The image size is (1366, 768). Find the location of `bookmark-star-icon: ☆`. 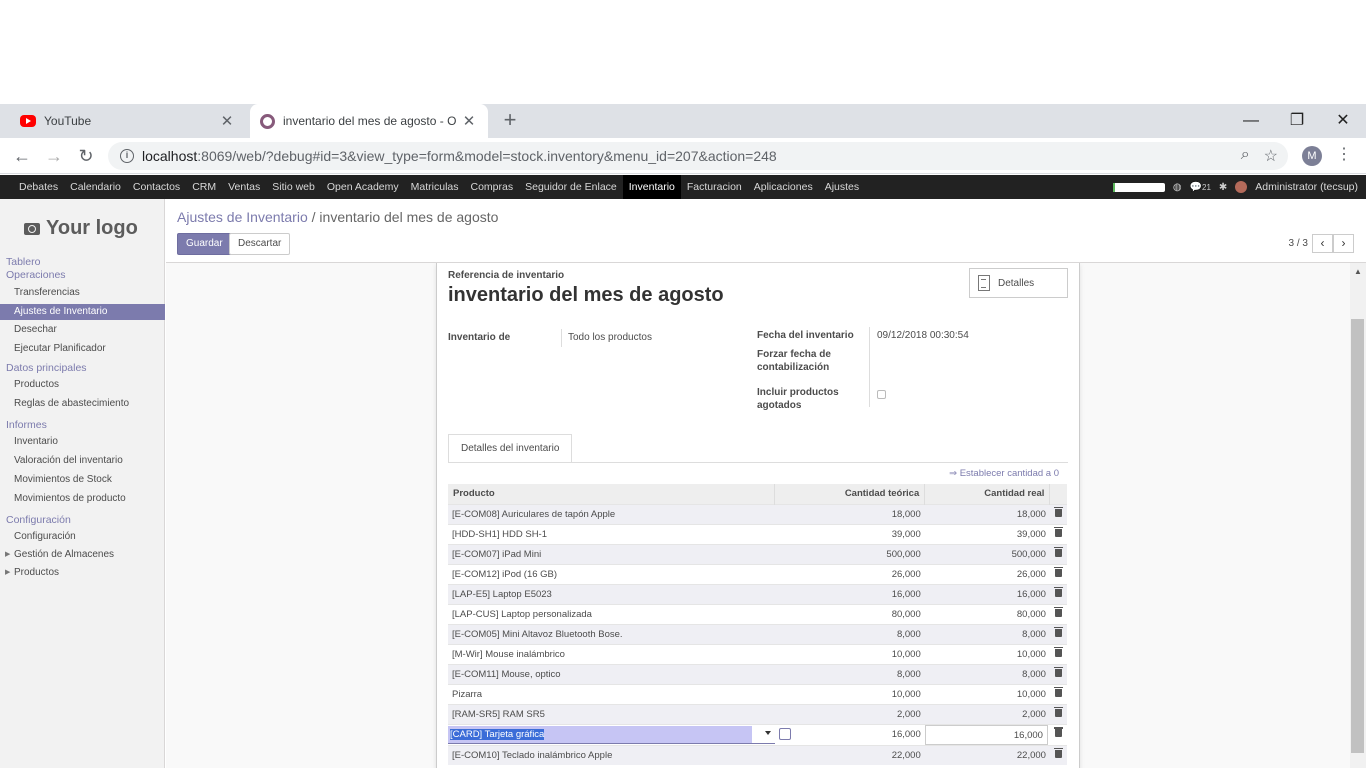

bookmark-star-icon: ☆ is located at coordinates (1271, 156).